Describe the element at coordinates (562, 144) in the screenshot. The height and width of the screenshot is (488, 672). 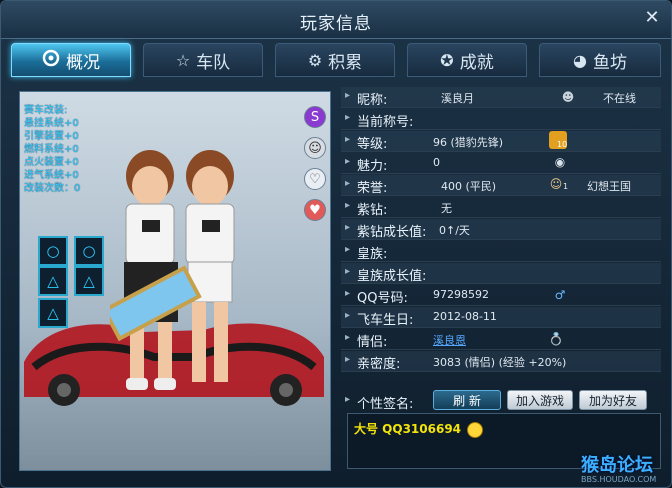
I see `level-badge-count: 10` at that location.